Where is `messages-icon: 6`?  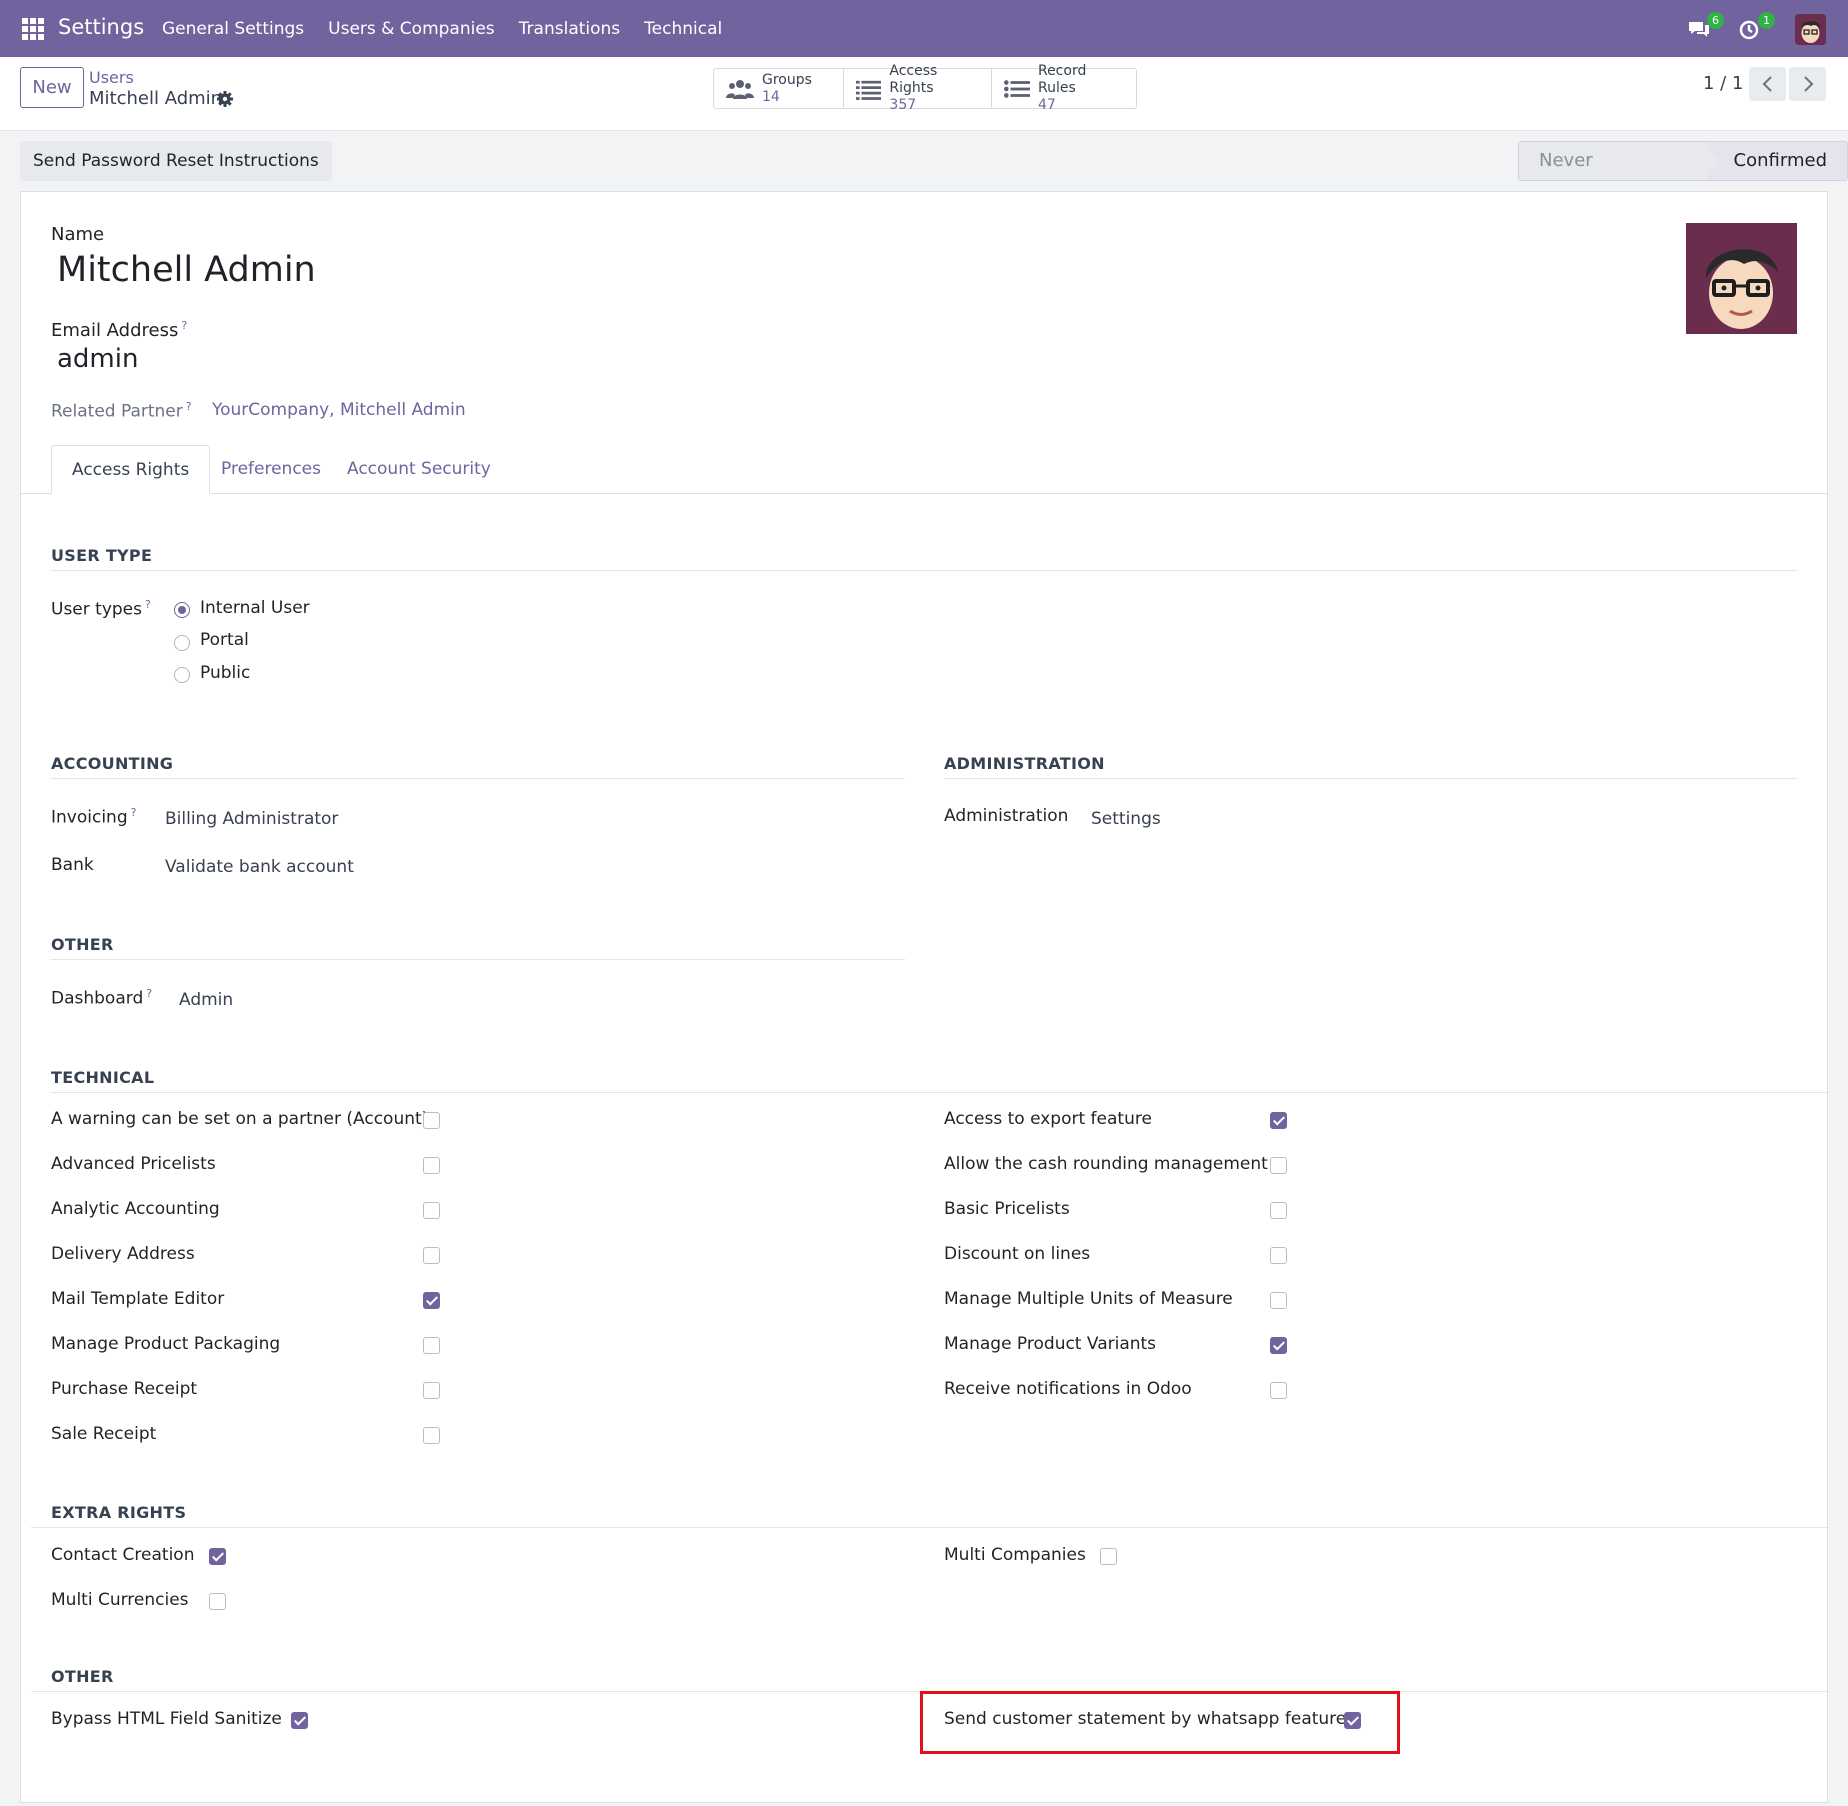
messages-icon: 6 is located at coordinates (1705, 27).